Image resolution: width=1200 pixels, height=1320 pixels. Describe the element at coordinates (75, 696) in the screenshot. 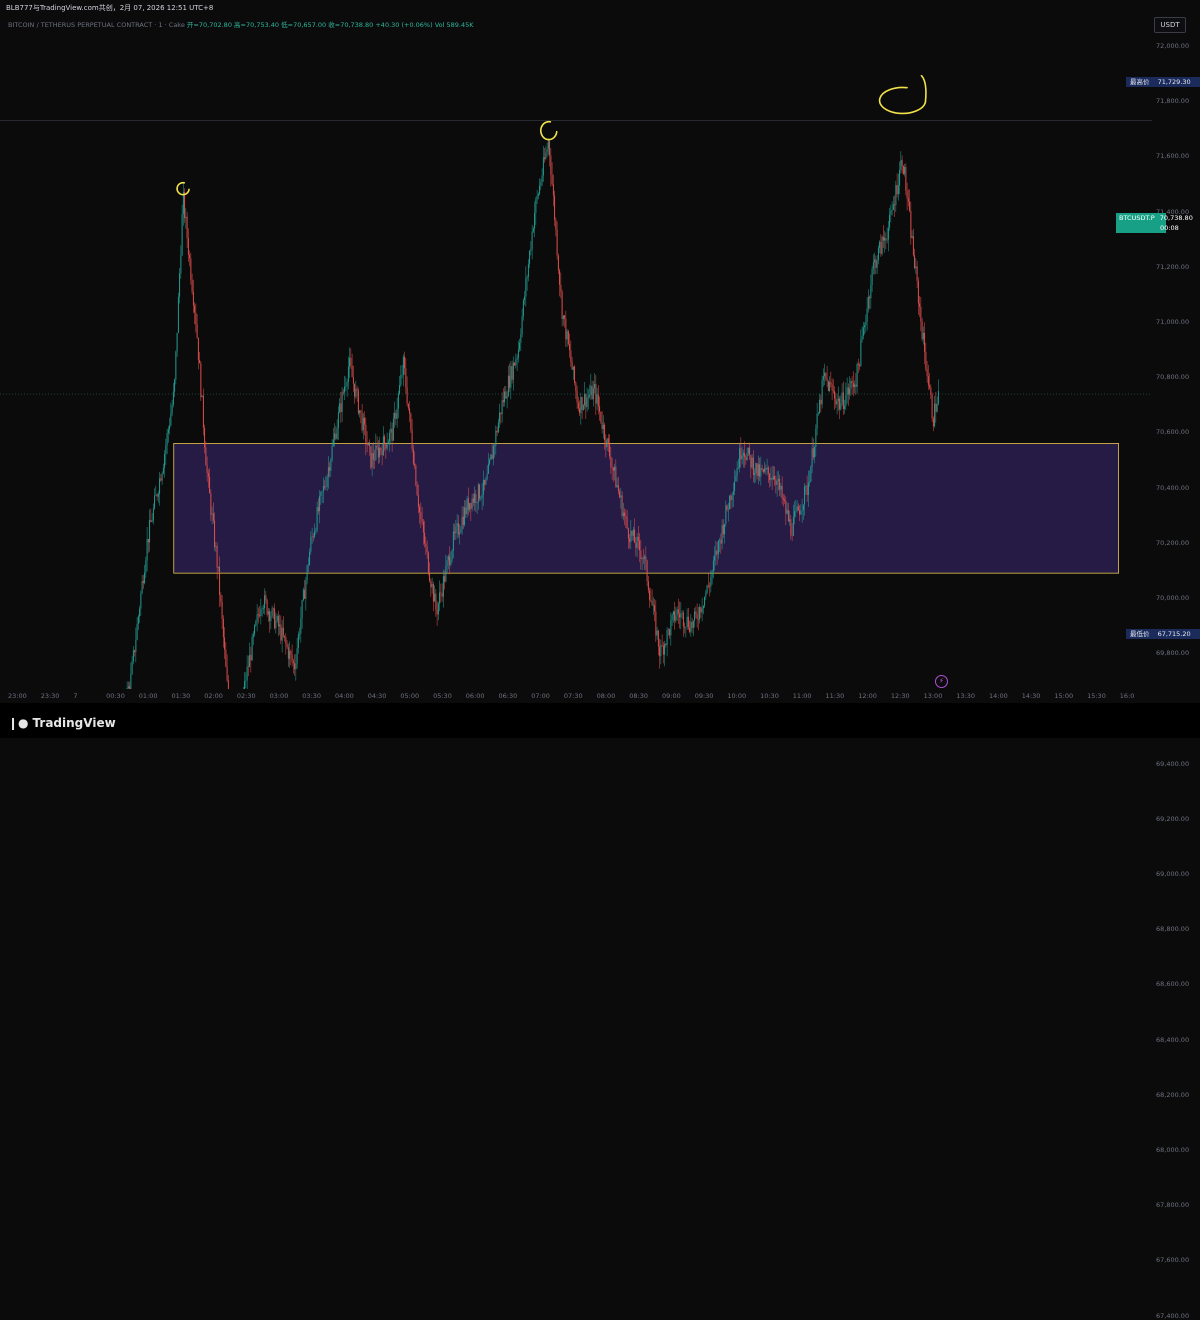

I see `time-tick-label: 7` at that location.